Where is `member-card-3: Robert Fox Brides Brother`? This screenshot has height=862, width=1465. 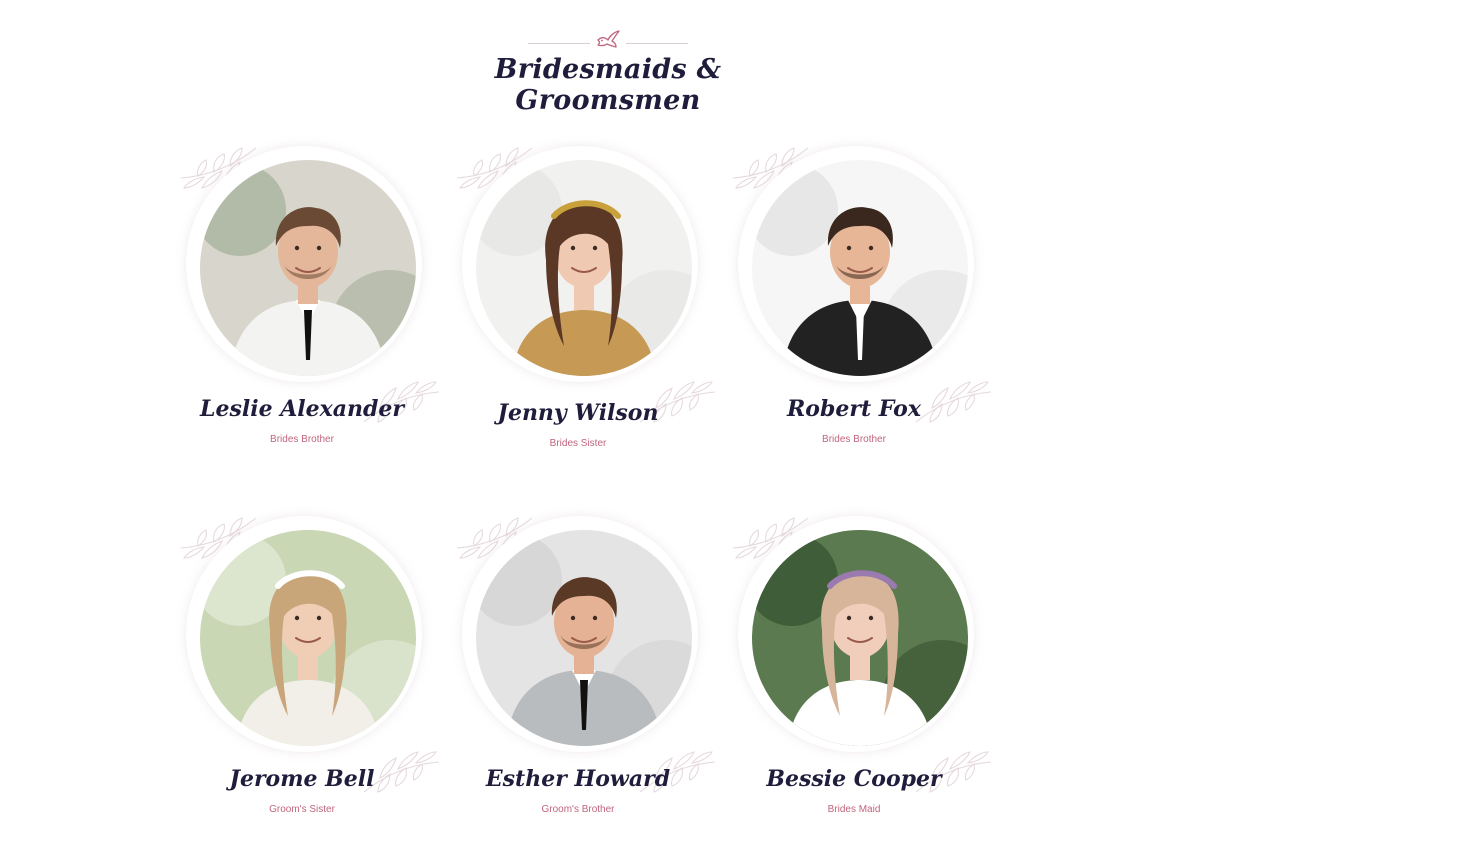
member-card-3: Robert Fox Brides Brother is located at coordinates (849, 297).